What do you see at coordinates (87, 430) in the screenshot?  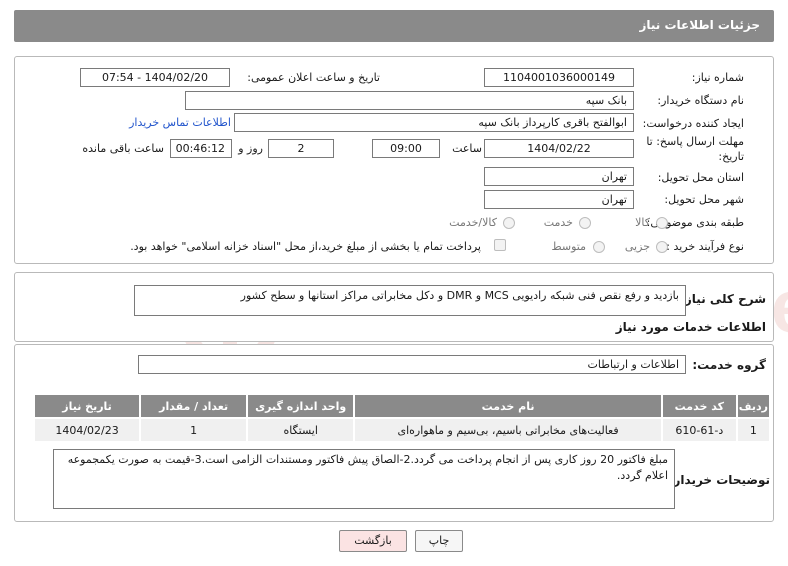 I see `cell-need-date: 1404/02/23` at bounding box center [87, 430].